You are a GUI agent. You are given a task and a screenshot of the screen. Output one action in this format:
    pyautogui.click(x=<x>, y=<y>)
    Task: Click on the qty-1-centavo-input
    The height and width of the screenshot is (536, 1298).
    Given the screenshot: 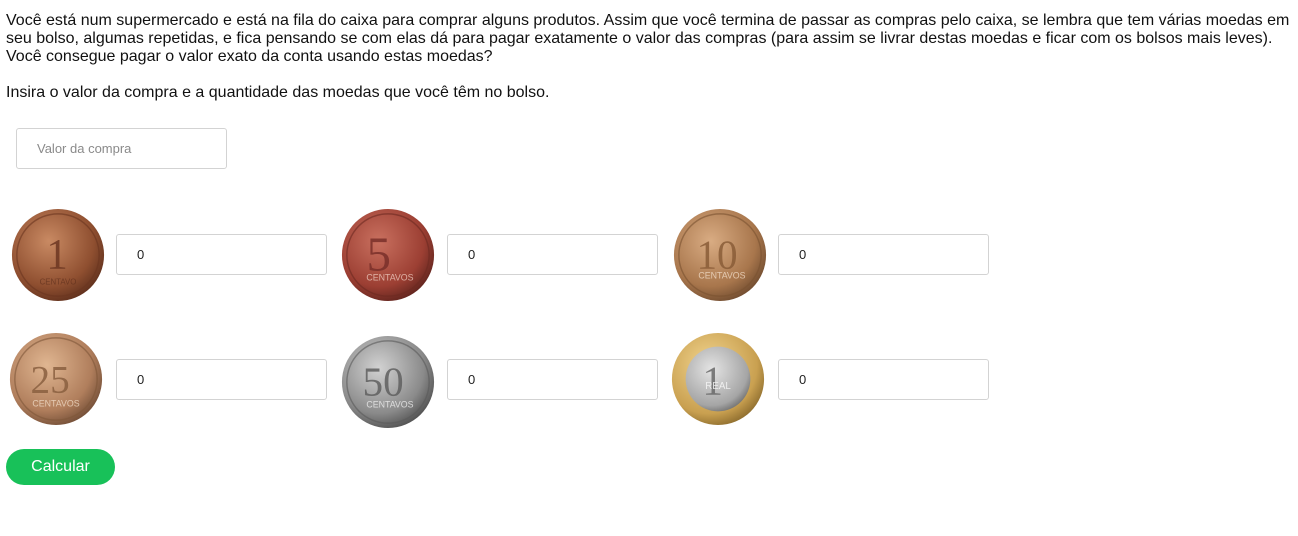 What is the action you would take?
    pyautogui.click(x=221, y=254)
    